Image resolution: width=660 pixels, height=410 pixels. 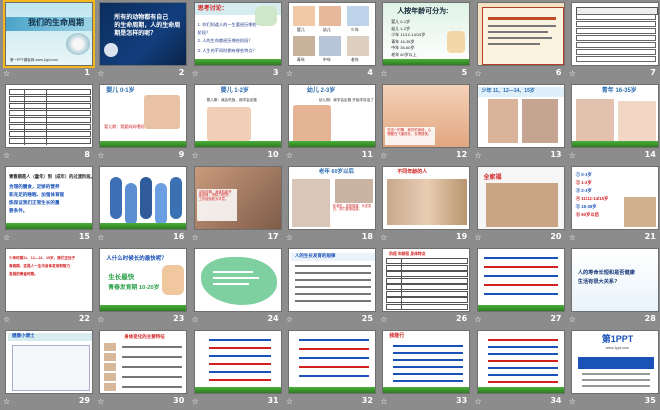 I want to click on slide-number: 5, so click(x=464, y=72).